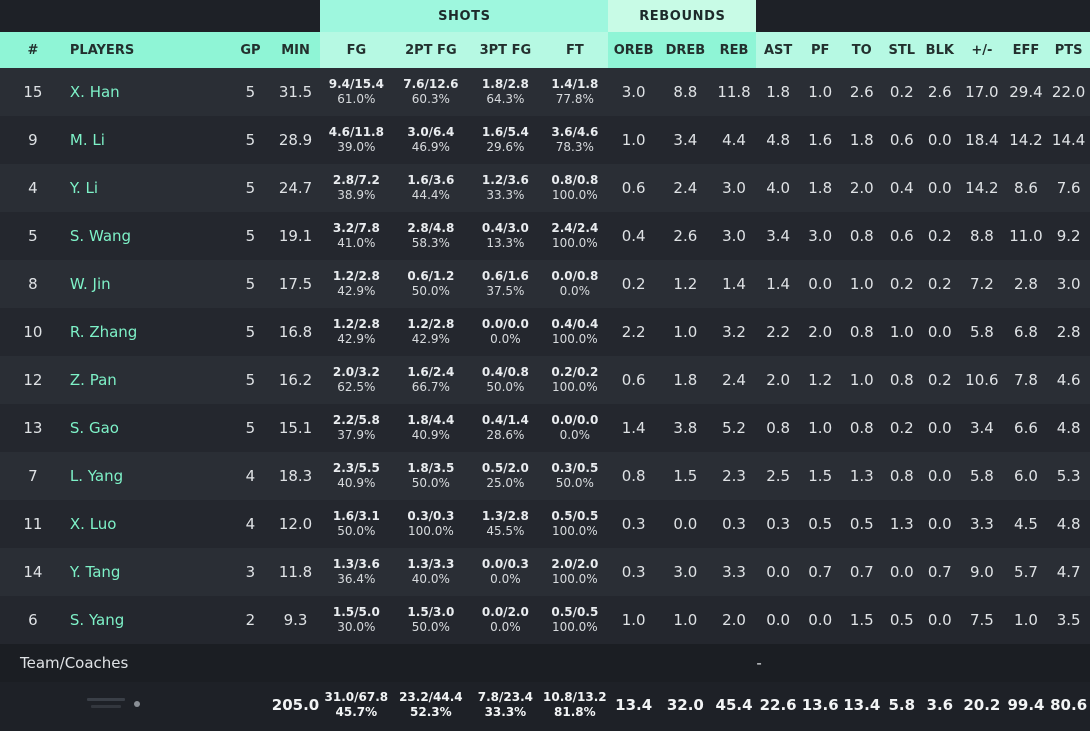 The height and width of the screenshot is (731, 1090). I want to click on totals-blk: 3.6, so click(940, 704).